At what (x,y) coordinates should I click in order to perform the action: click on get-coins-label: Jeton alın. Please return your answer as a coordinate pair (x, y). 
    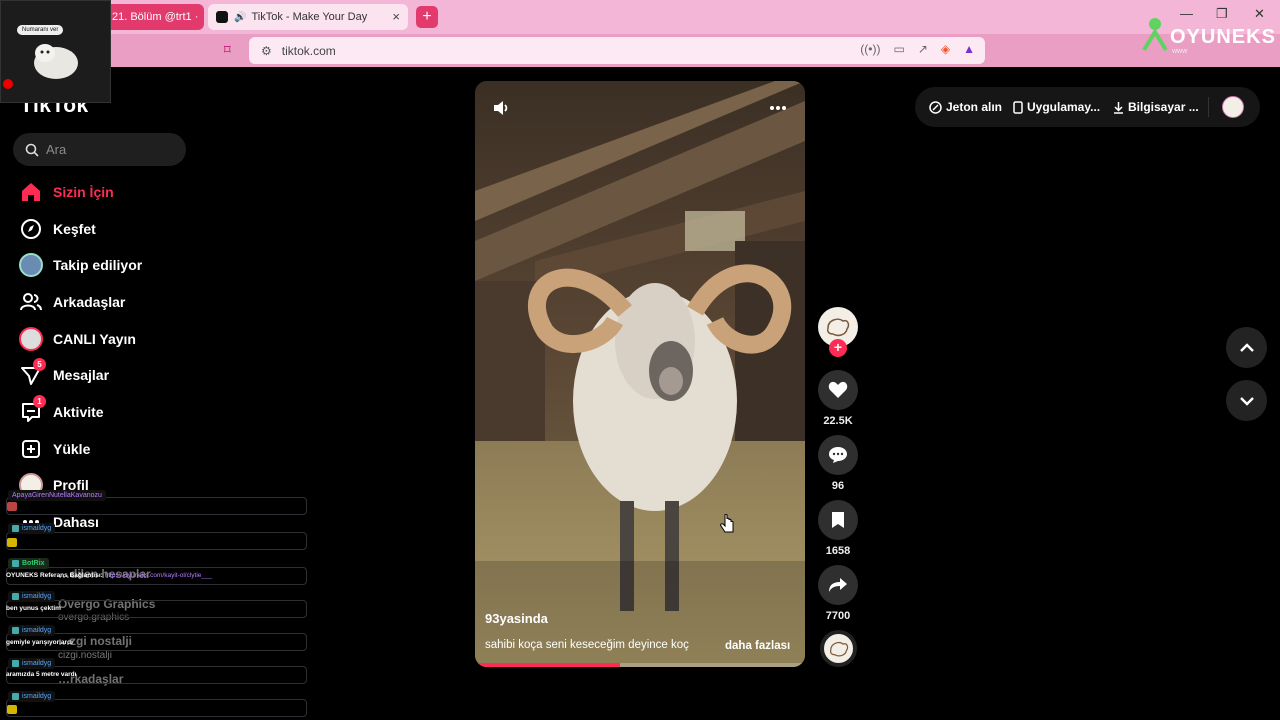
    Looking at the image, I should click on (974, 107).